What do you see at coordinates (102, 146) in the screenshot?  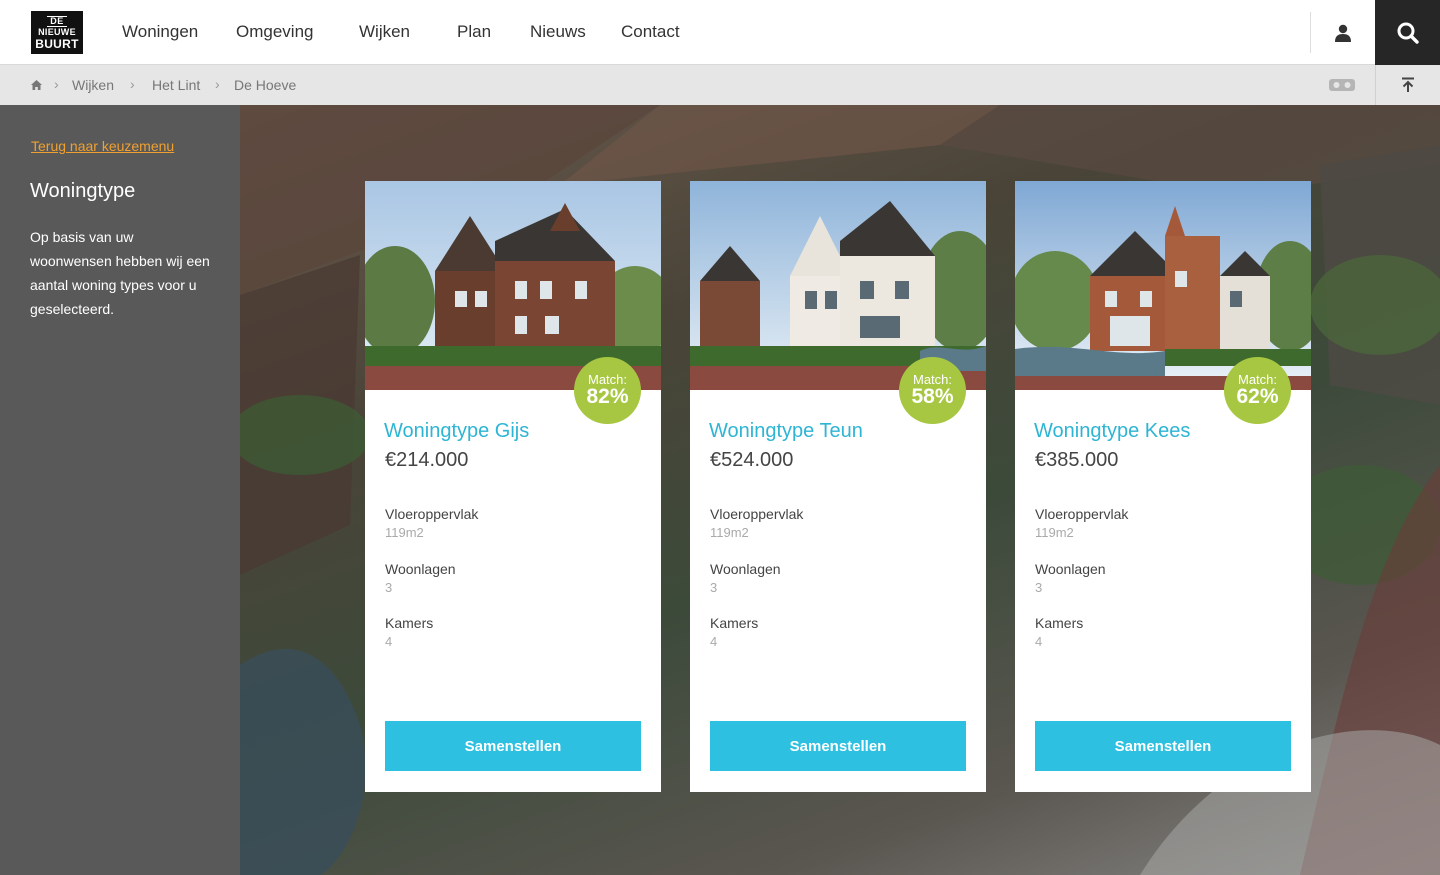 I see `back-to-menu-link: Terug naar keuzemenu` at bounding box center [102, 146].